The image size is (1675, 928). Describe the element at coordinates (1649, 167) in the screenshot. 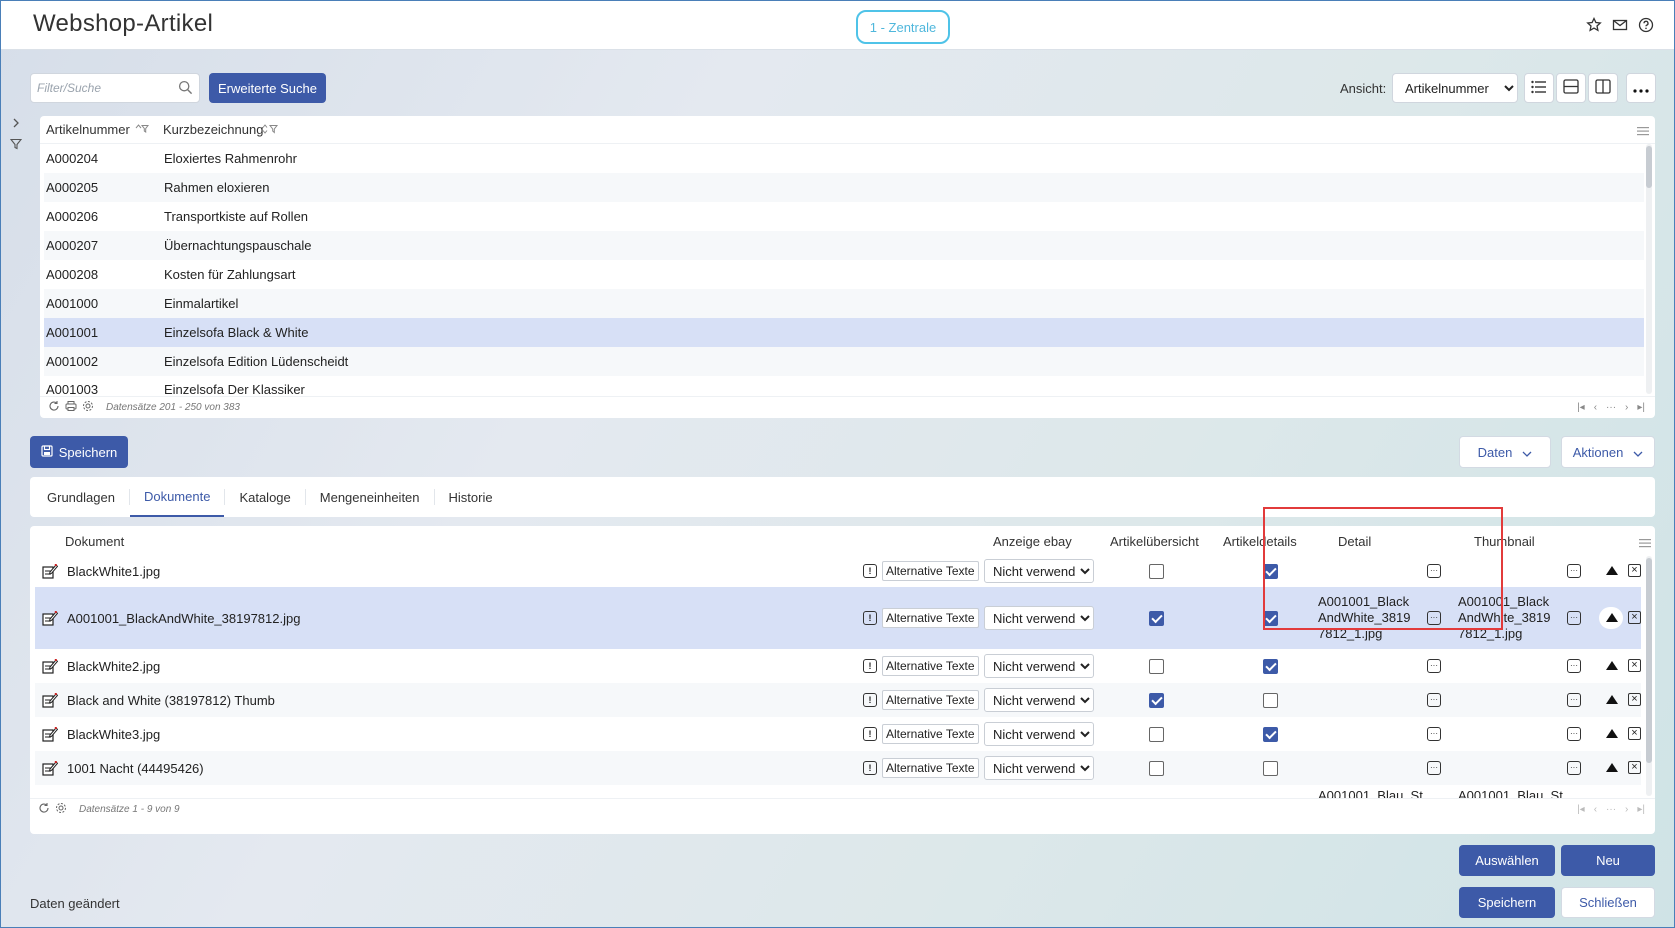

I see `vertical-scrollbar` at that location.